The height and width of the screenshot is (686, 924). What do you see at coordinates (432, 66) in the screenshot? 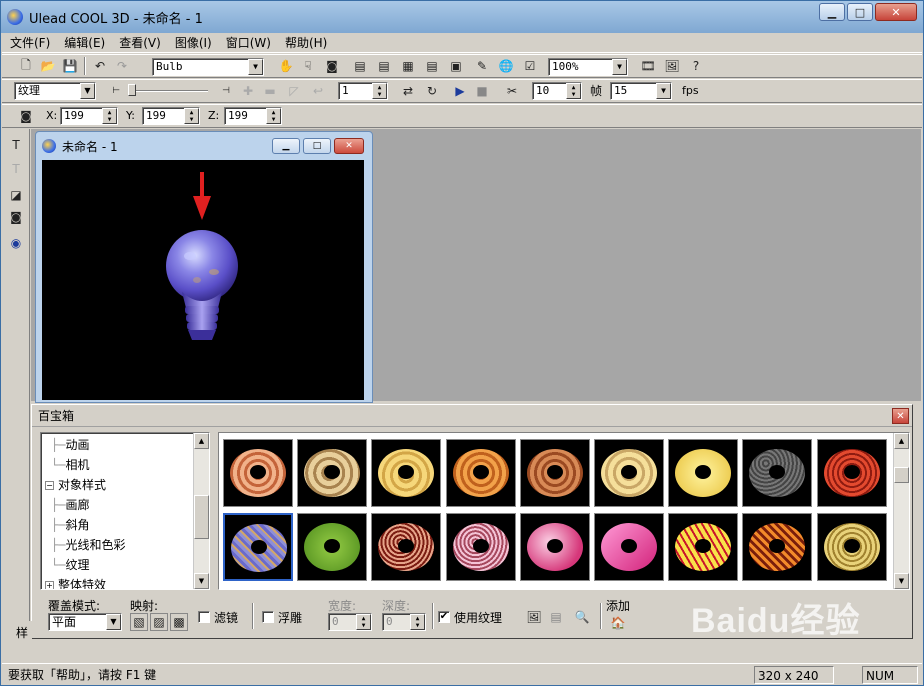
I see `light-view-4-icon: ▤` at bounding box center [432, 66].